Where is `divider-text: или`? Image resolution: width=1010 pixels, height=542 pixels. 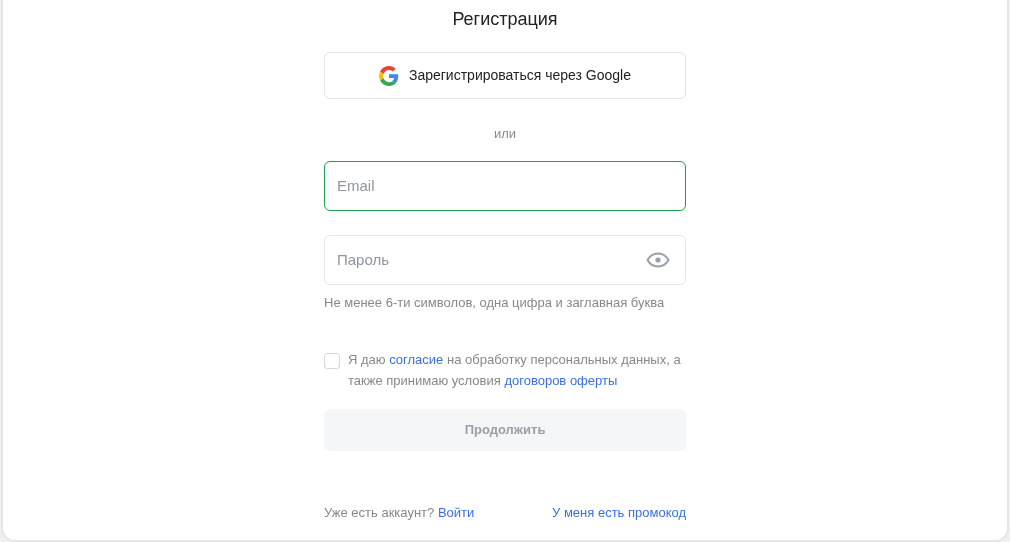
divider-text: или is located at coordinates (505, 134).